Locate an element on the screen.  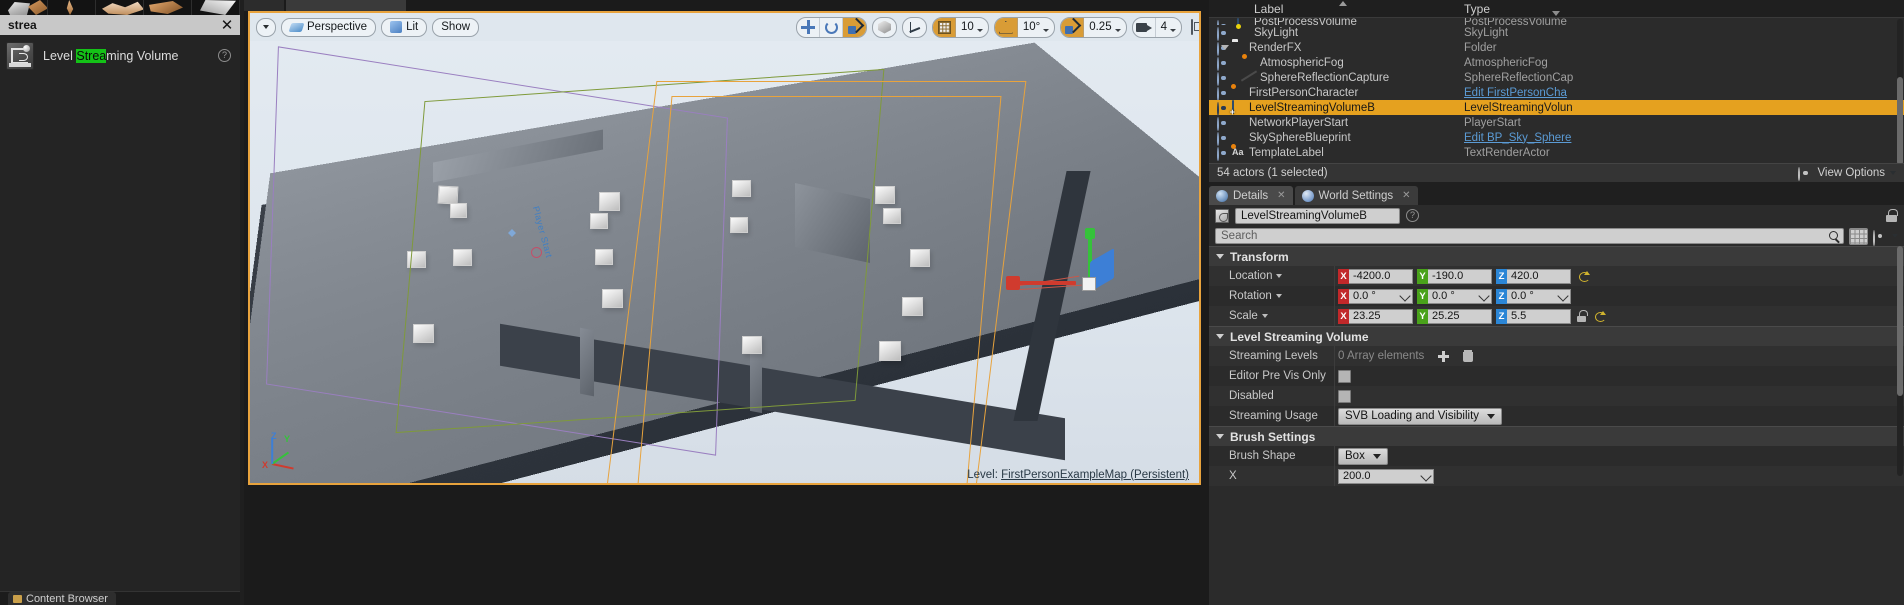
x-field: X -4200.0 is located at coordinates (1375, 276).